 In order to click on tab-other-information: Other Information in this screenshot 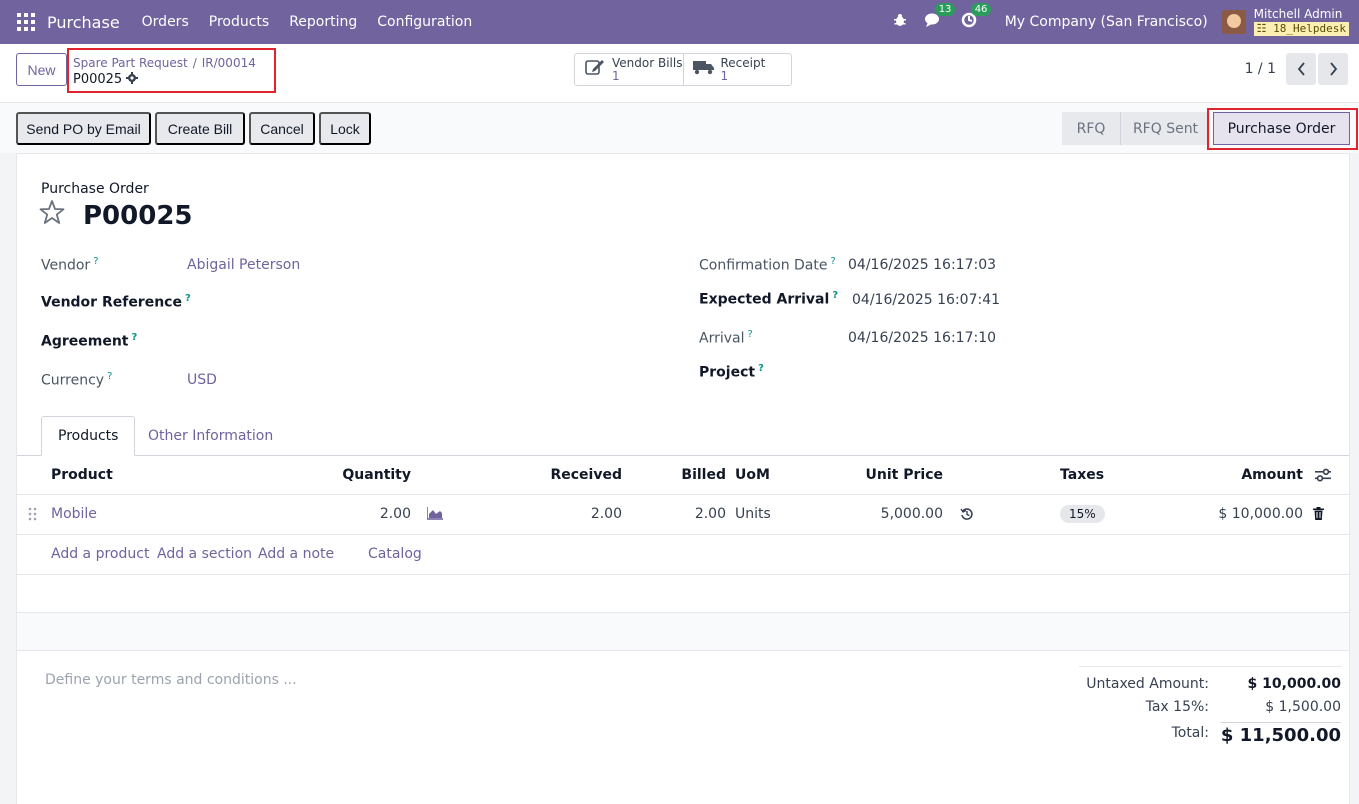, I will do `click(210, 436)`.